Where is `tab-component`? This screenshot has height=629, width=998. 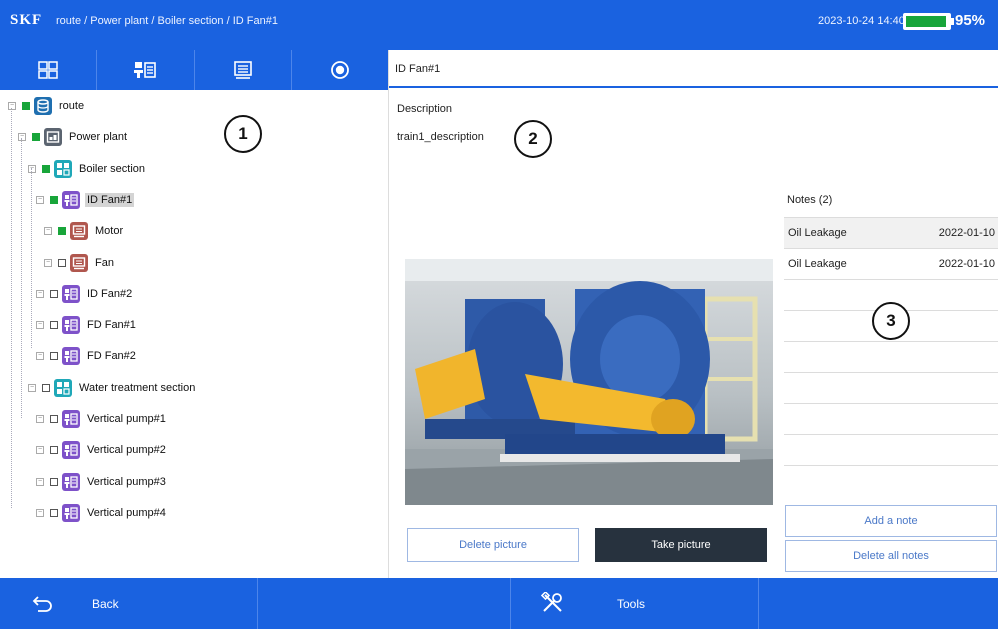
tab-component is located at coordinates (243, 70).